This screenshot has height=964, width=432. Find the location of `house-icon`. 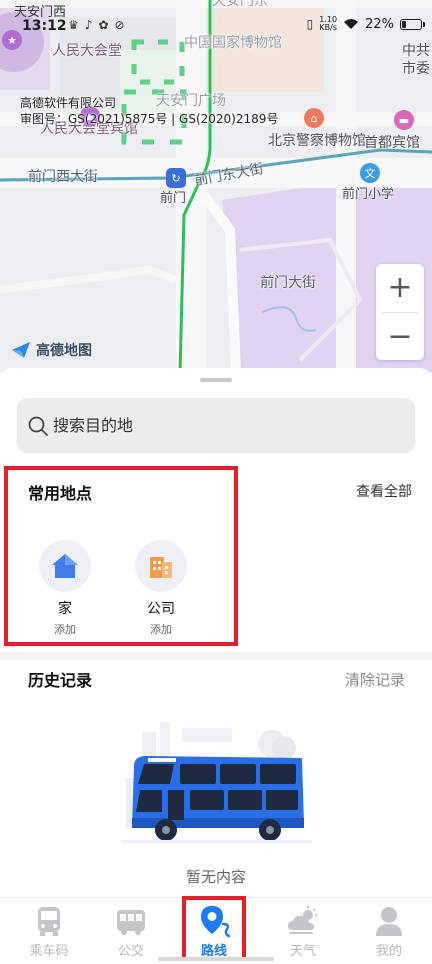

house-icon is located at coordinates (65, 566).